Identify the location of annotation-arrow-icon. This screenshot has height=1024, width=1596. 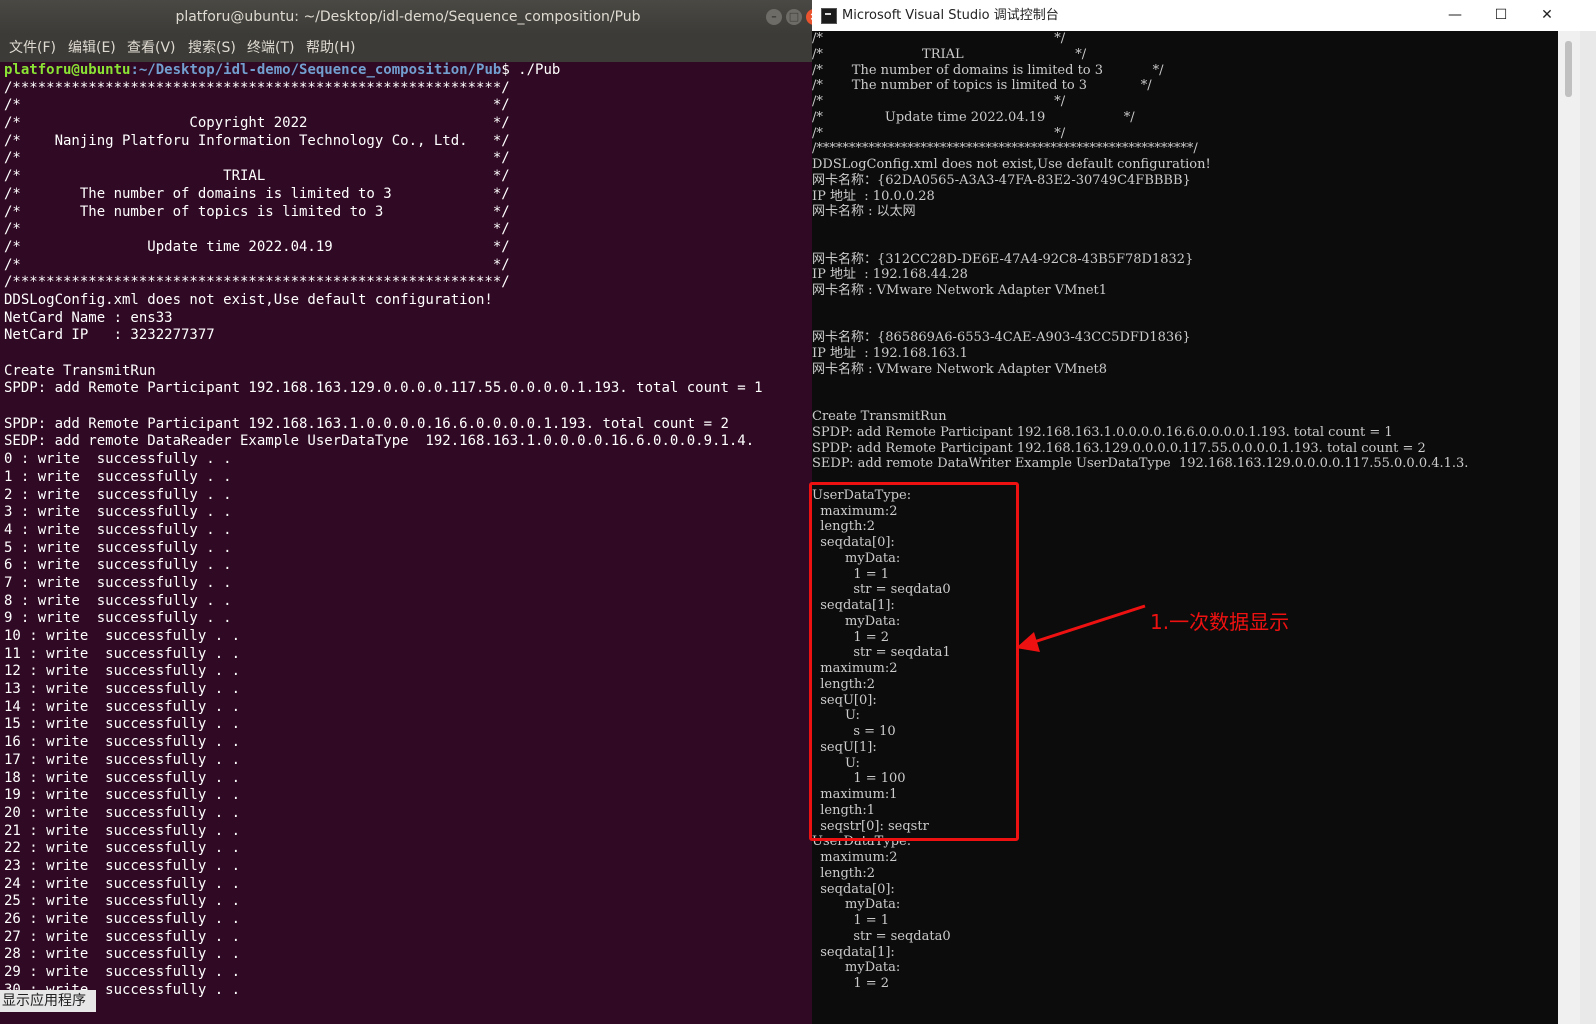
(1081, 628).